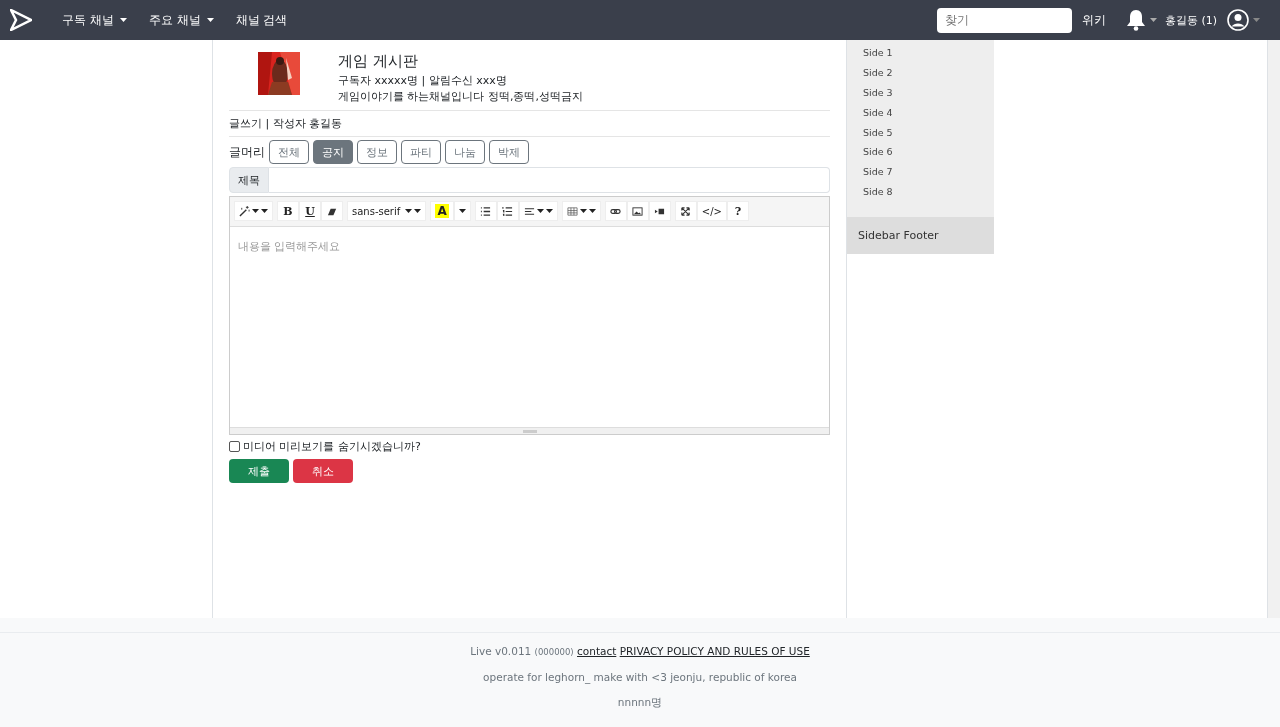 The image size is (1280, 727). Describe the element at coordinates (332, 211) in the screenshot. I see `eraser-button` at that location.